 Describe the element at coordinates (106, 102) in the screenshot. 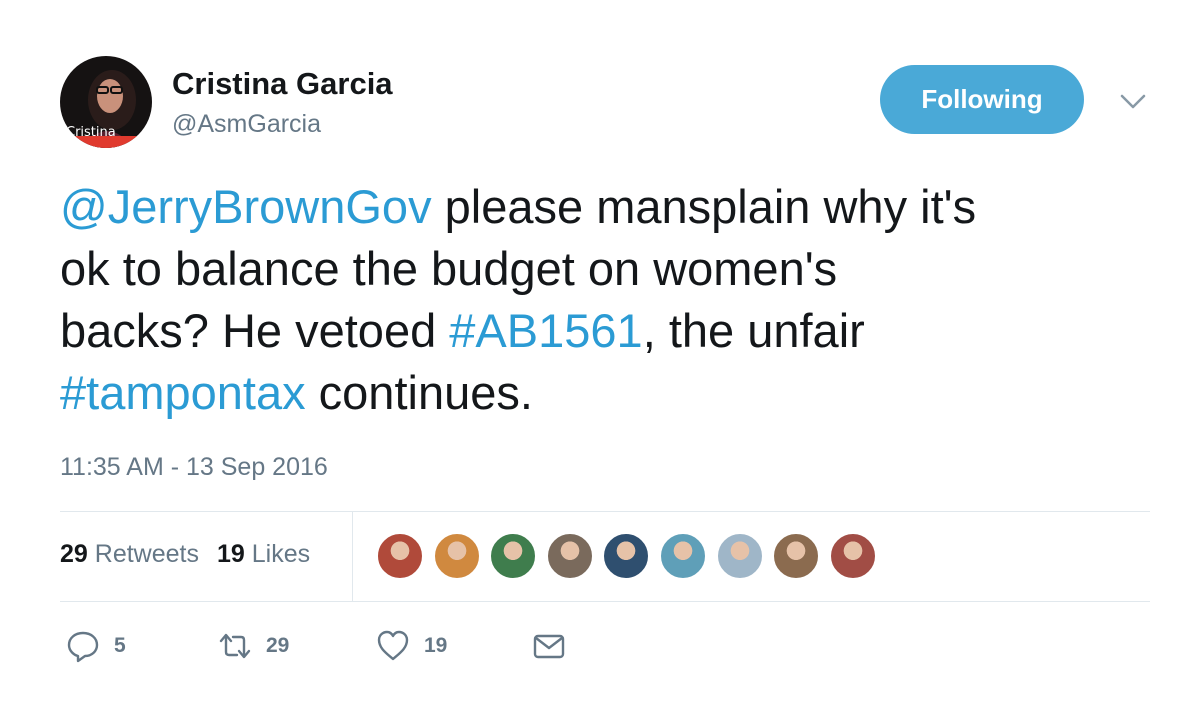

I see `avatar: Cristina` at that location.